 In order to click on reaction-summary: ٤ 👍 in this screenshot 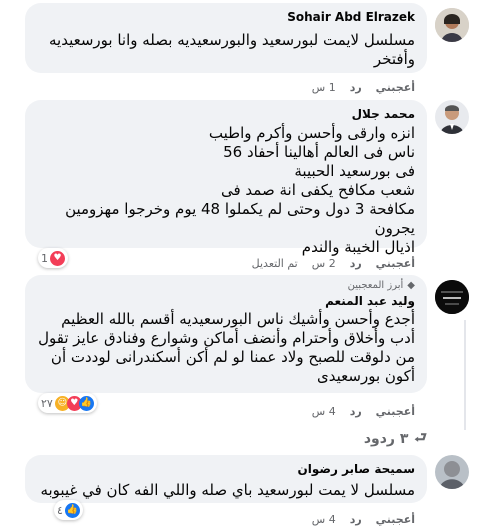, I will do `click(68, 510)`.